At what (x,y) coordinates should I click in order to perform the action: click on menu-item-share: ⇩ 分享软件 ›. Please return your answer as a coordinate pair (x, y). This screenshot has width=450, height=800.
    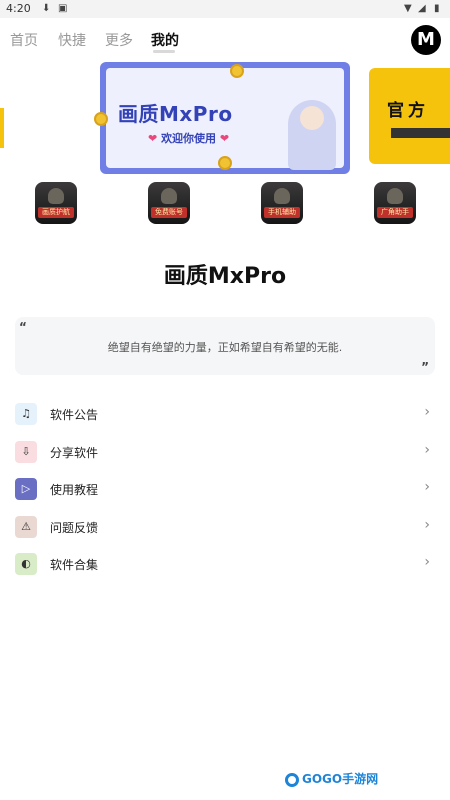
    Looking at the image, I should click on (225, 453).